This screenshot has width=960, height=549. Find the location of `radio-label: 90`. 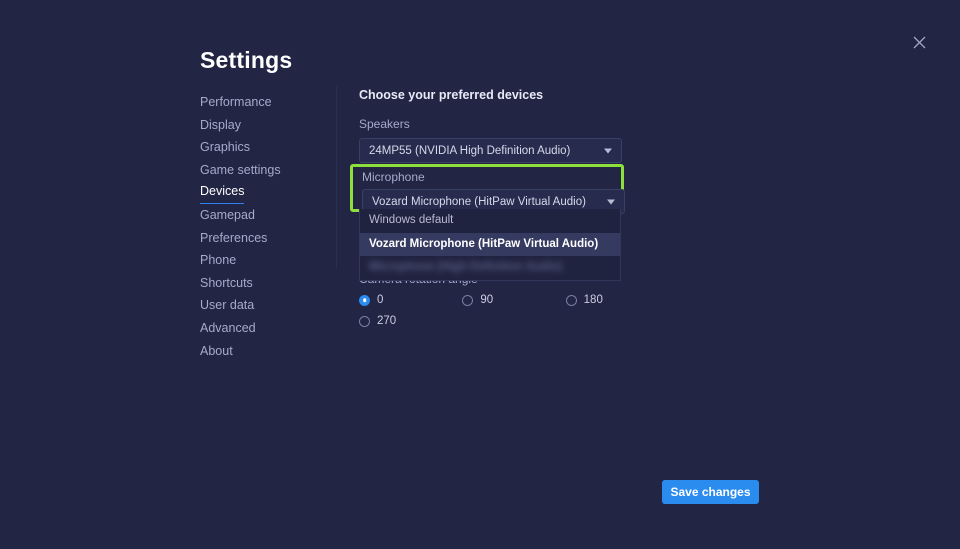

radio-label: 90 is located at coordinates (487, 300).